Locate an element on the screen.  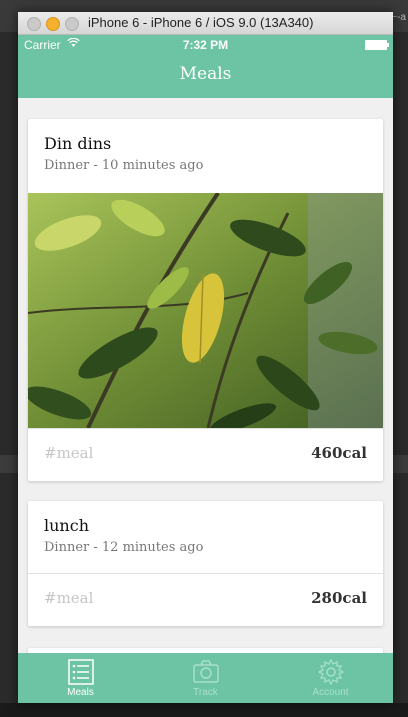
simulator-titlebar: iPhone 6 - iPhone 6 / iOS 9.0 (13A340) is located at coordinates (205, 23).